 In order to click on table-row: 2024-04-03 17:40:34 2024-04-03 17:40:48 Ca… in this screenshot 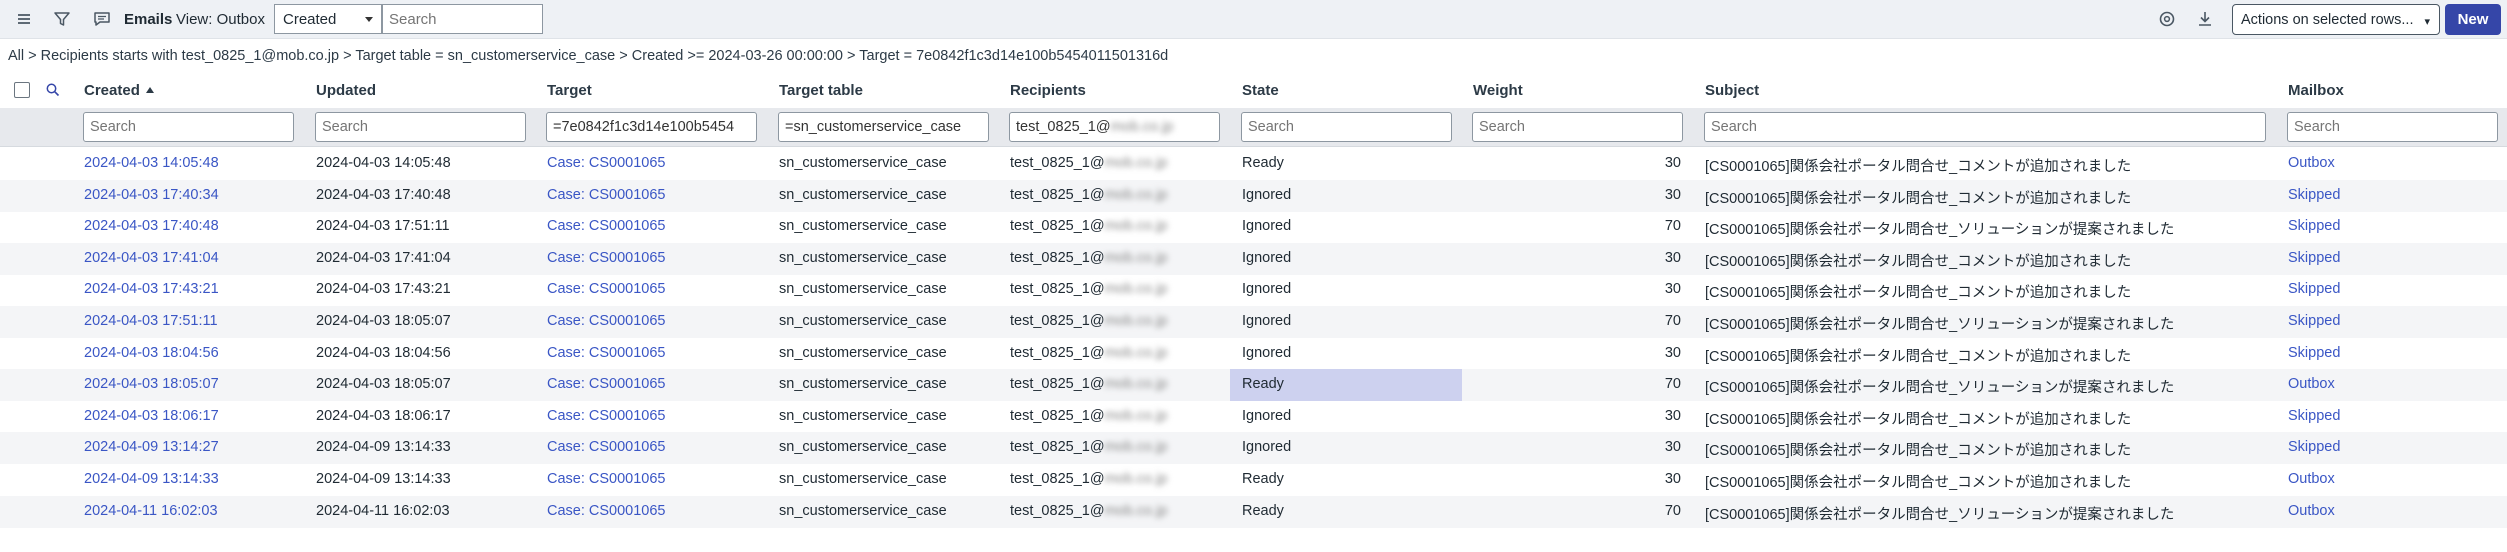, I will do `click(1253, 195)`.